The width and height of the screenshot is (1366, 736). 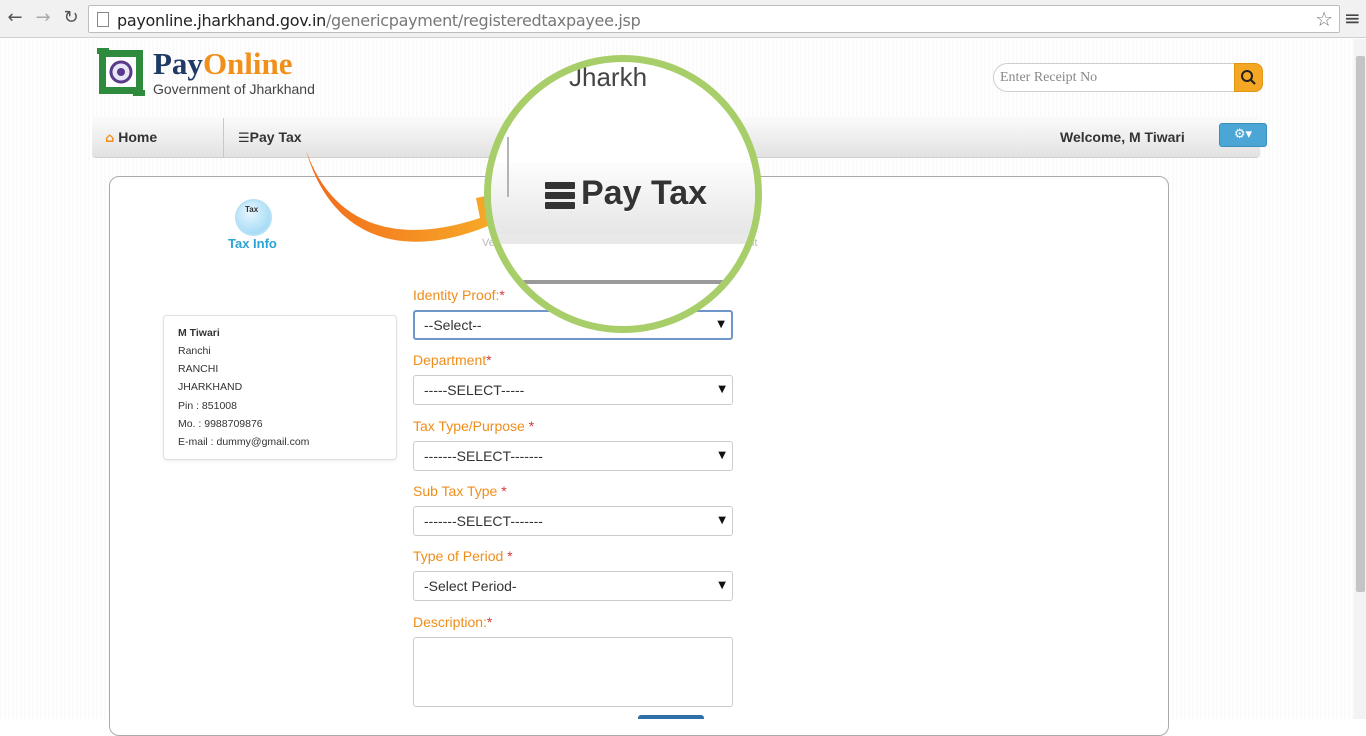 I want to click on nav-home: ⌂ Home, so click(x=131, y=137).